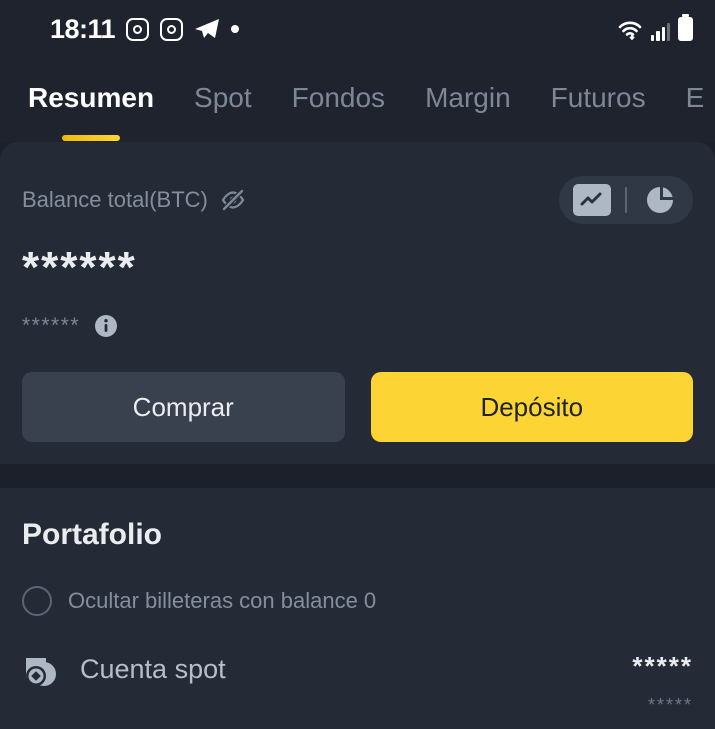 This screenshot has height=729, width=715. What do you see at coordinates (37, 601) in the screenshot?
I see `hide-zero-balance-checkbox` at bounding box center [37, 601].